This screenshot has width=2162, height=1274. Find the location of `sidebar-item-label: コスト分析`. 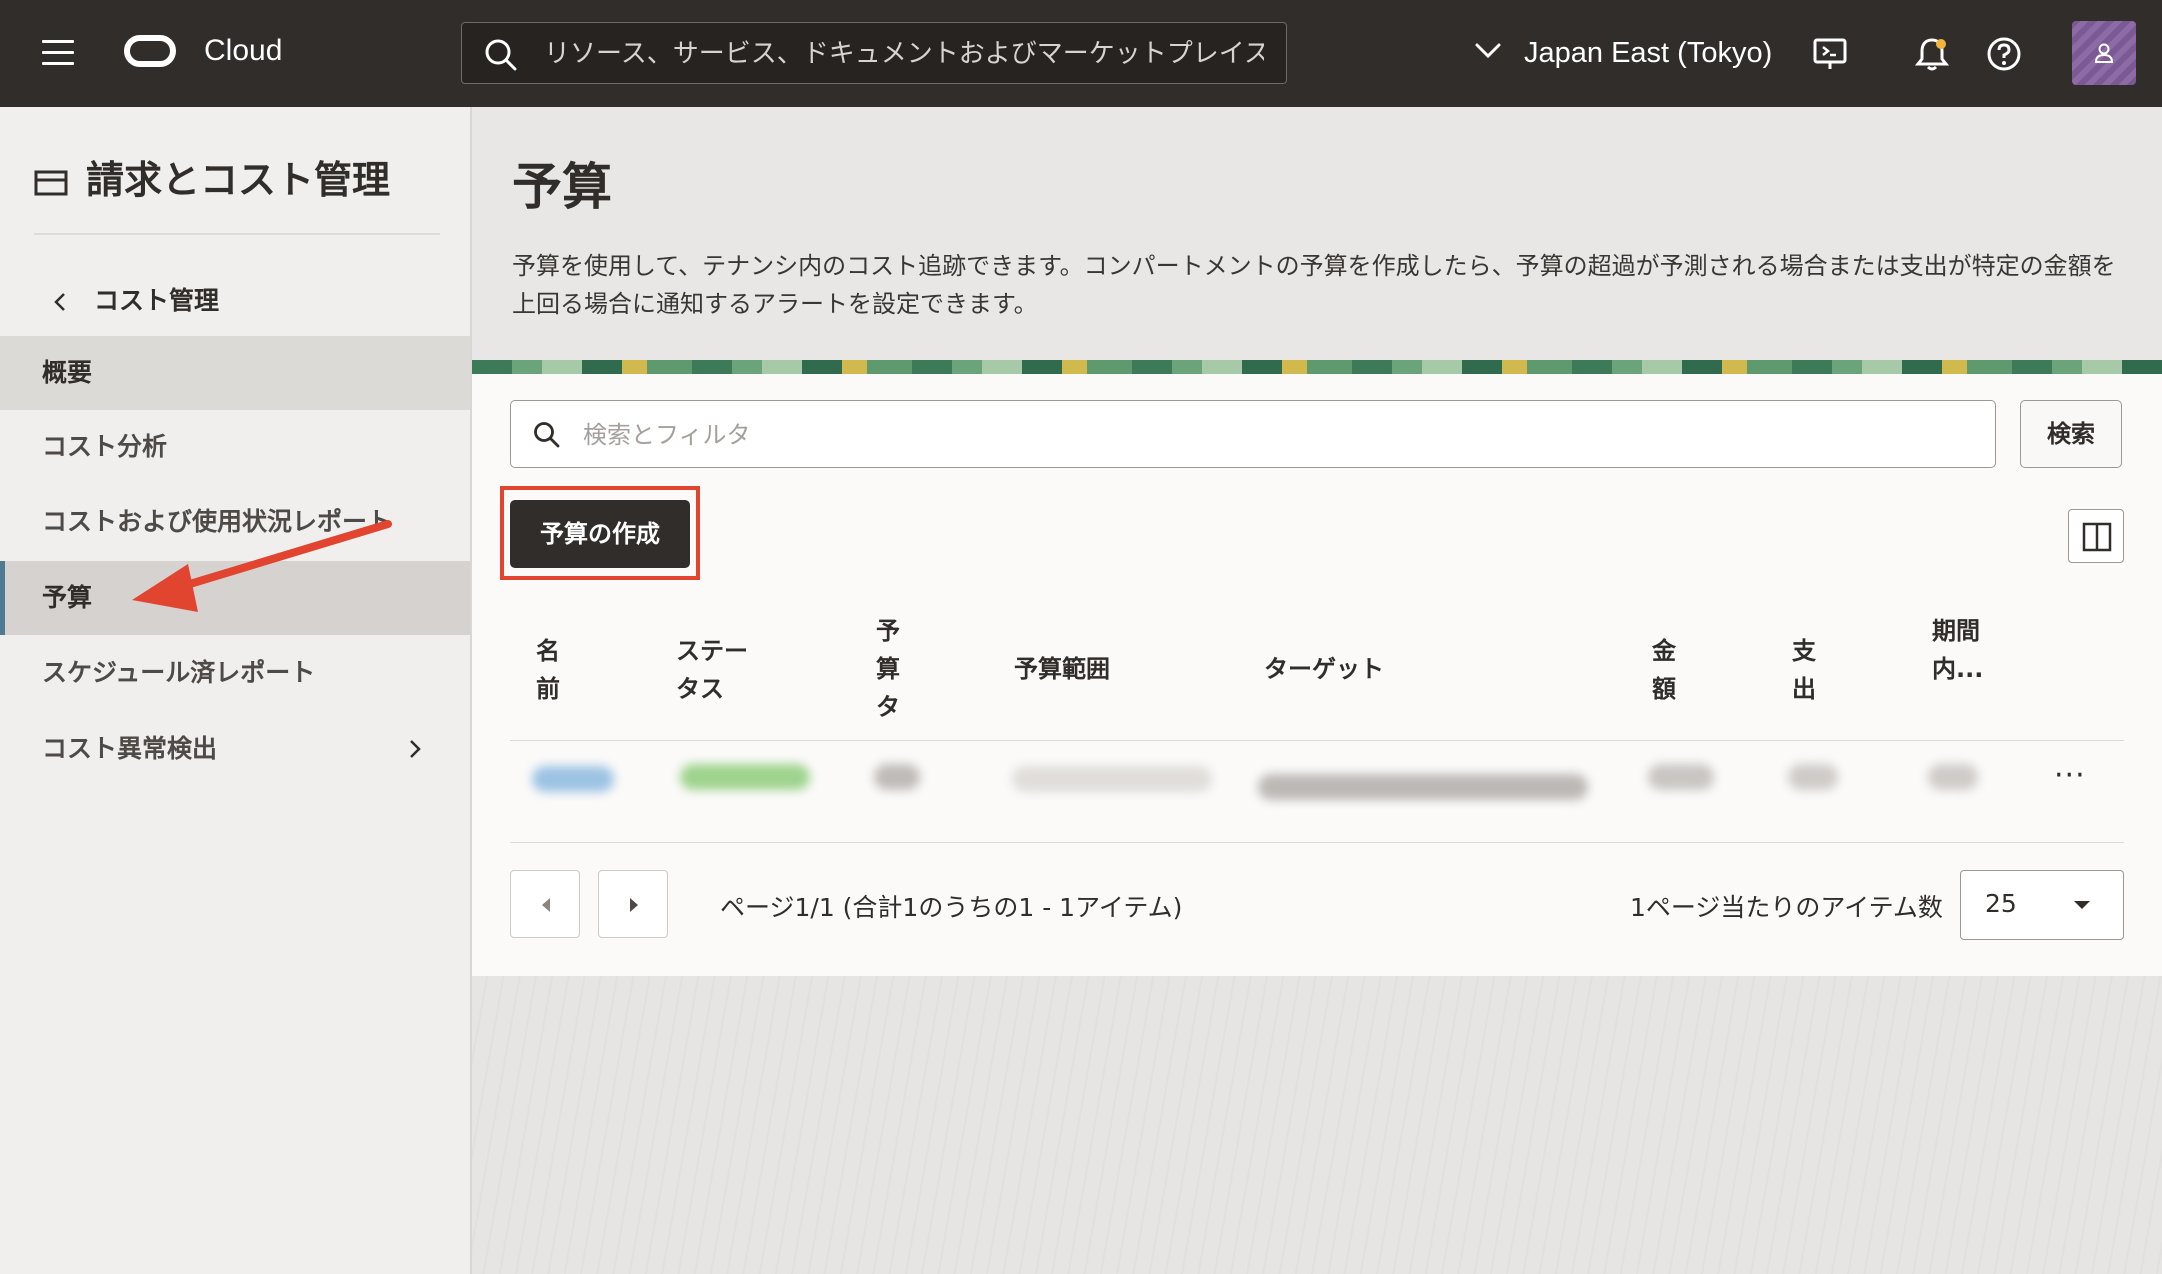

sidebar-item-label: コスト分析 is located at coordinates (105, 446).